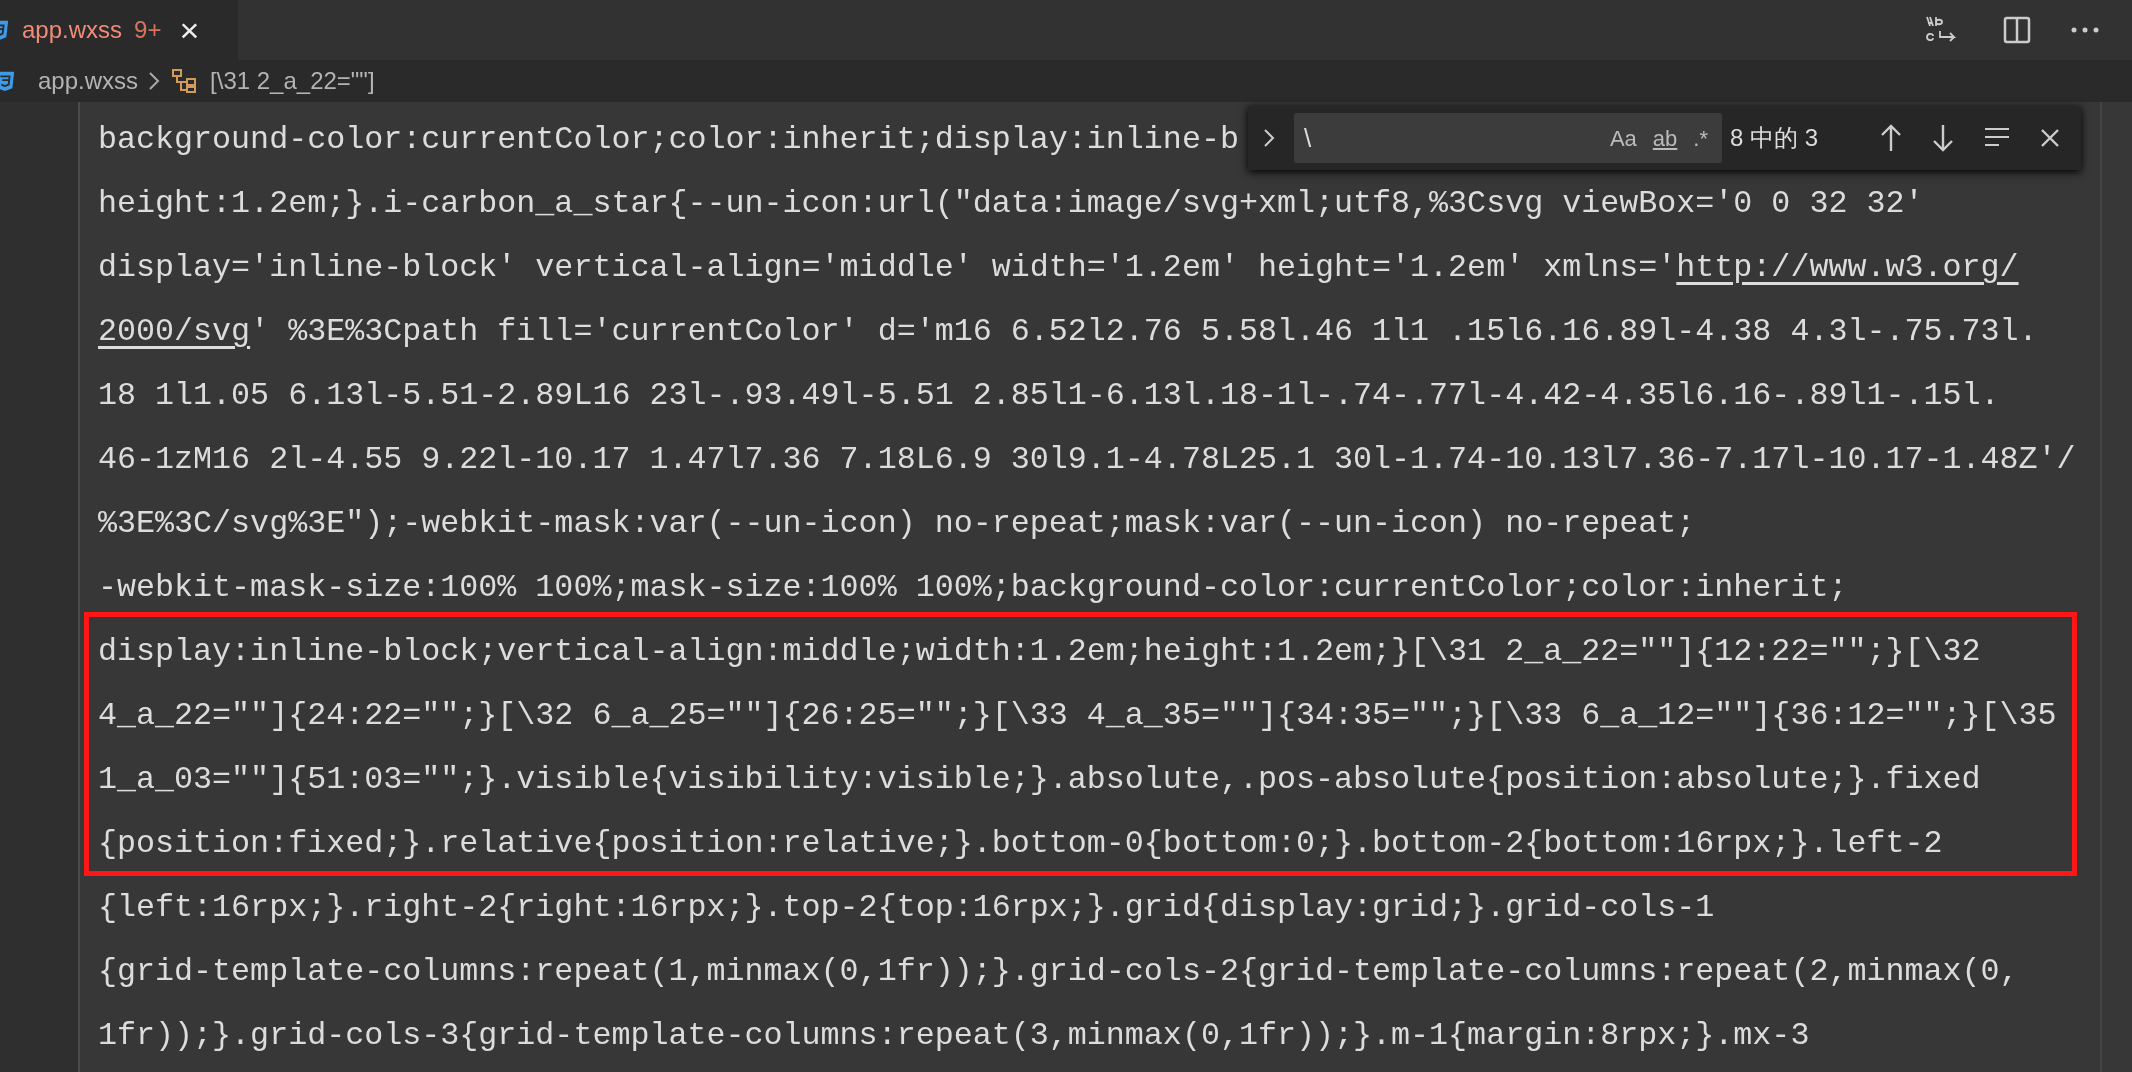  What do you see at coordinates (1020, 844) in the screenshot?
I see `code-line: {position:fixed;}.relative{position:relative;}.bottom-0{bottom:0;}.bottom-2{bottom:16rpx;}.left-2` at bounding box center [1020, 844].